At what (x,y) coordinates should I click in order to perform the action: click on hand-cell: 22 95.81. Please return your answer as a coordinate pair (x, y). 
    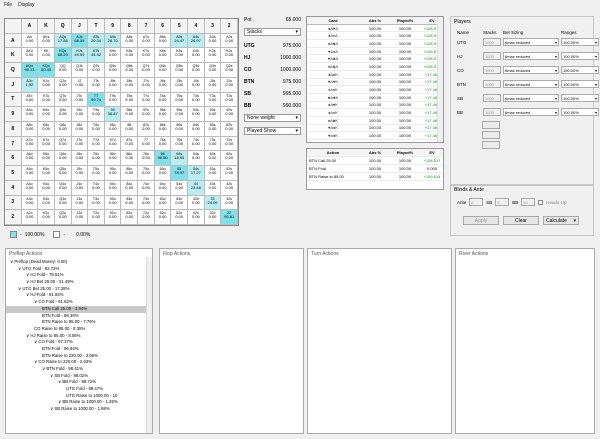
    Looking at the image, I should click on (229, 217).